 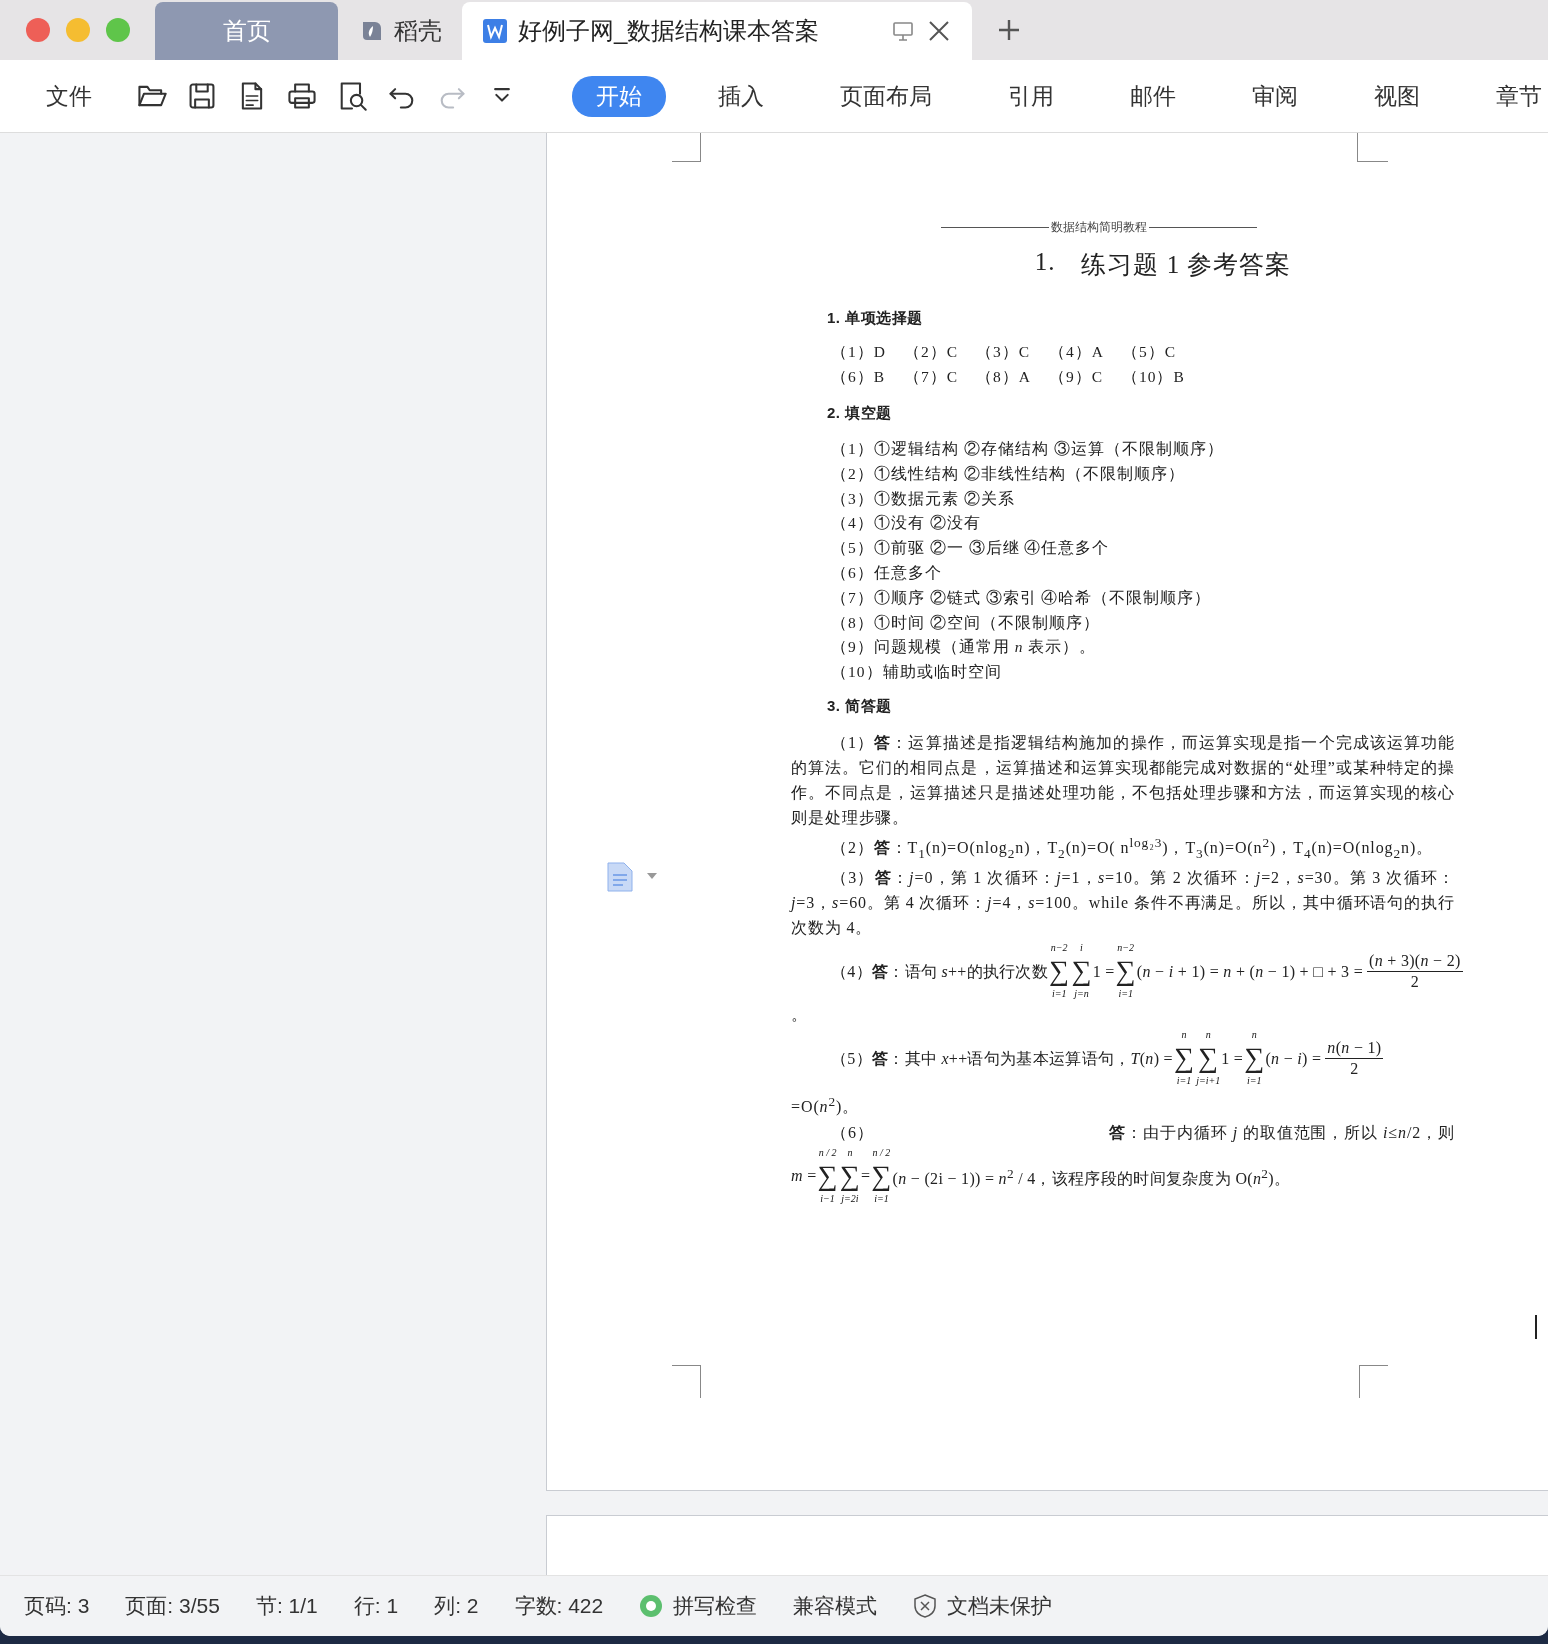 What do you see at coordinates (1081, 994) in the screenshot?
I see `summation-limit: j=n` at bounding box center [1081, 994].